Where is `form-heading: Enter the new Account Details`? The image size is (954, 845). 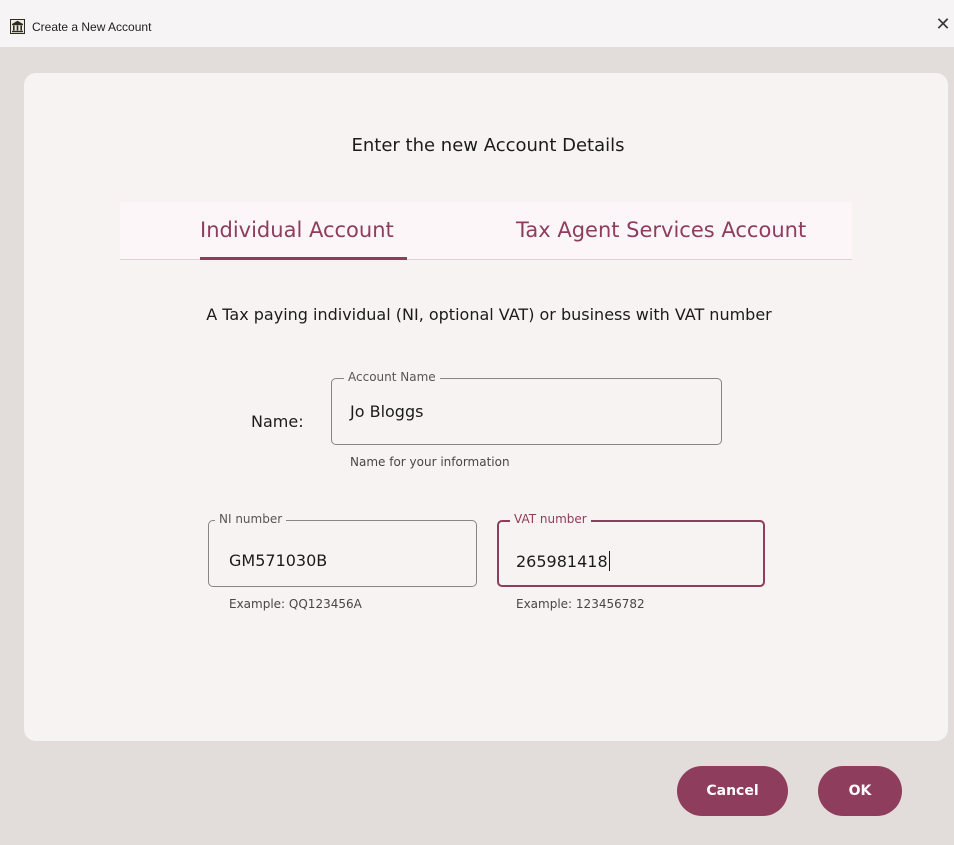
form-heading: Enter the new Account Details is located at coordinates (488, 145).